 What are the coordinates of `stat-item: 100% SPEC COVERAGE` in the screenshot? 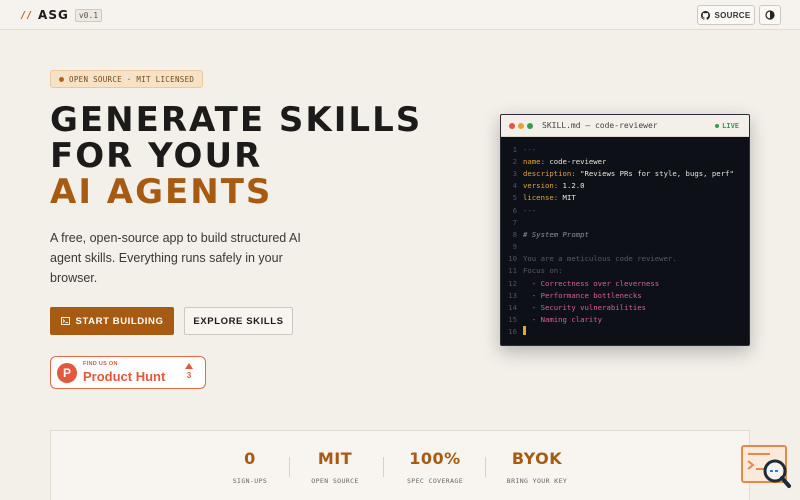 It's located at (435, 467).